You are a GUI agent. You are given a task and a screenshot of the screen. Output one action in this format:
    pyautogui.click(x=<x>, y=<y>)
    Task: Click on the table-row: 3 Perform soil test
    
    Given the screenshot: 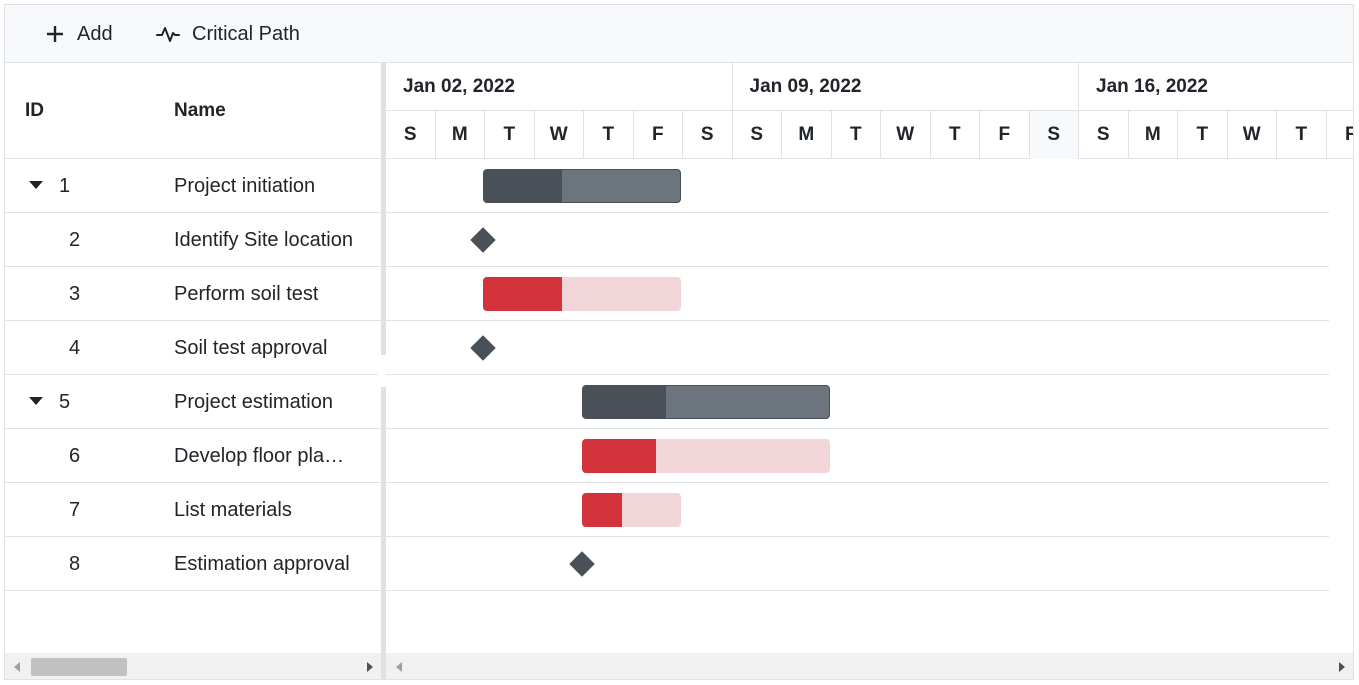 What is the action you would take?
    pyautogui.click(x=193, y=294)
    